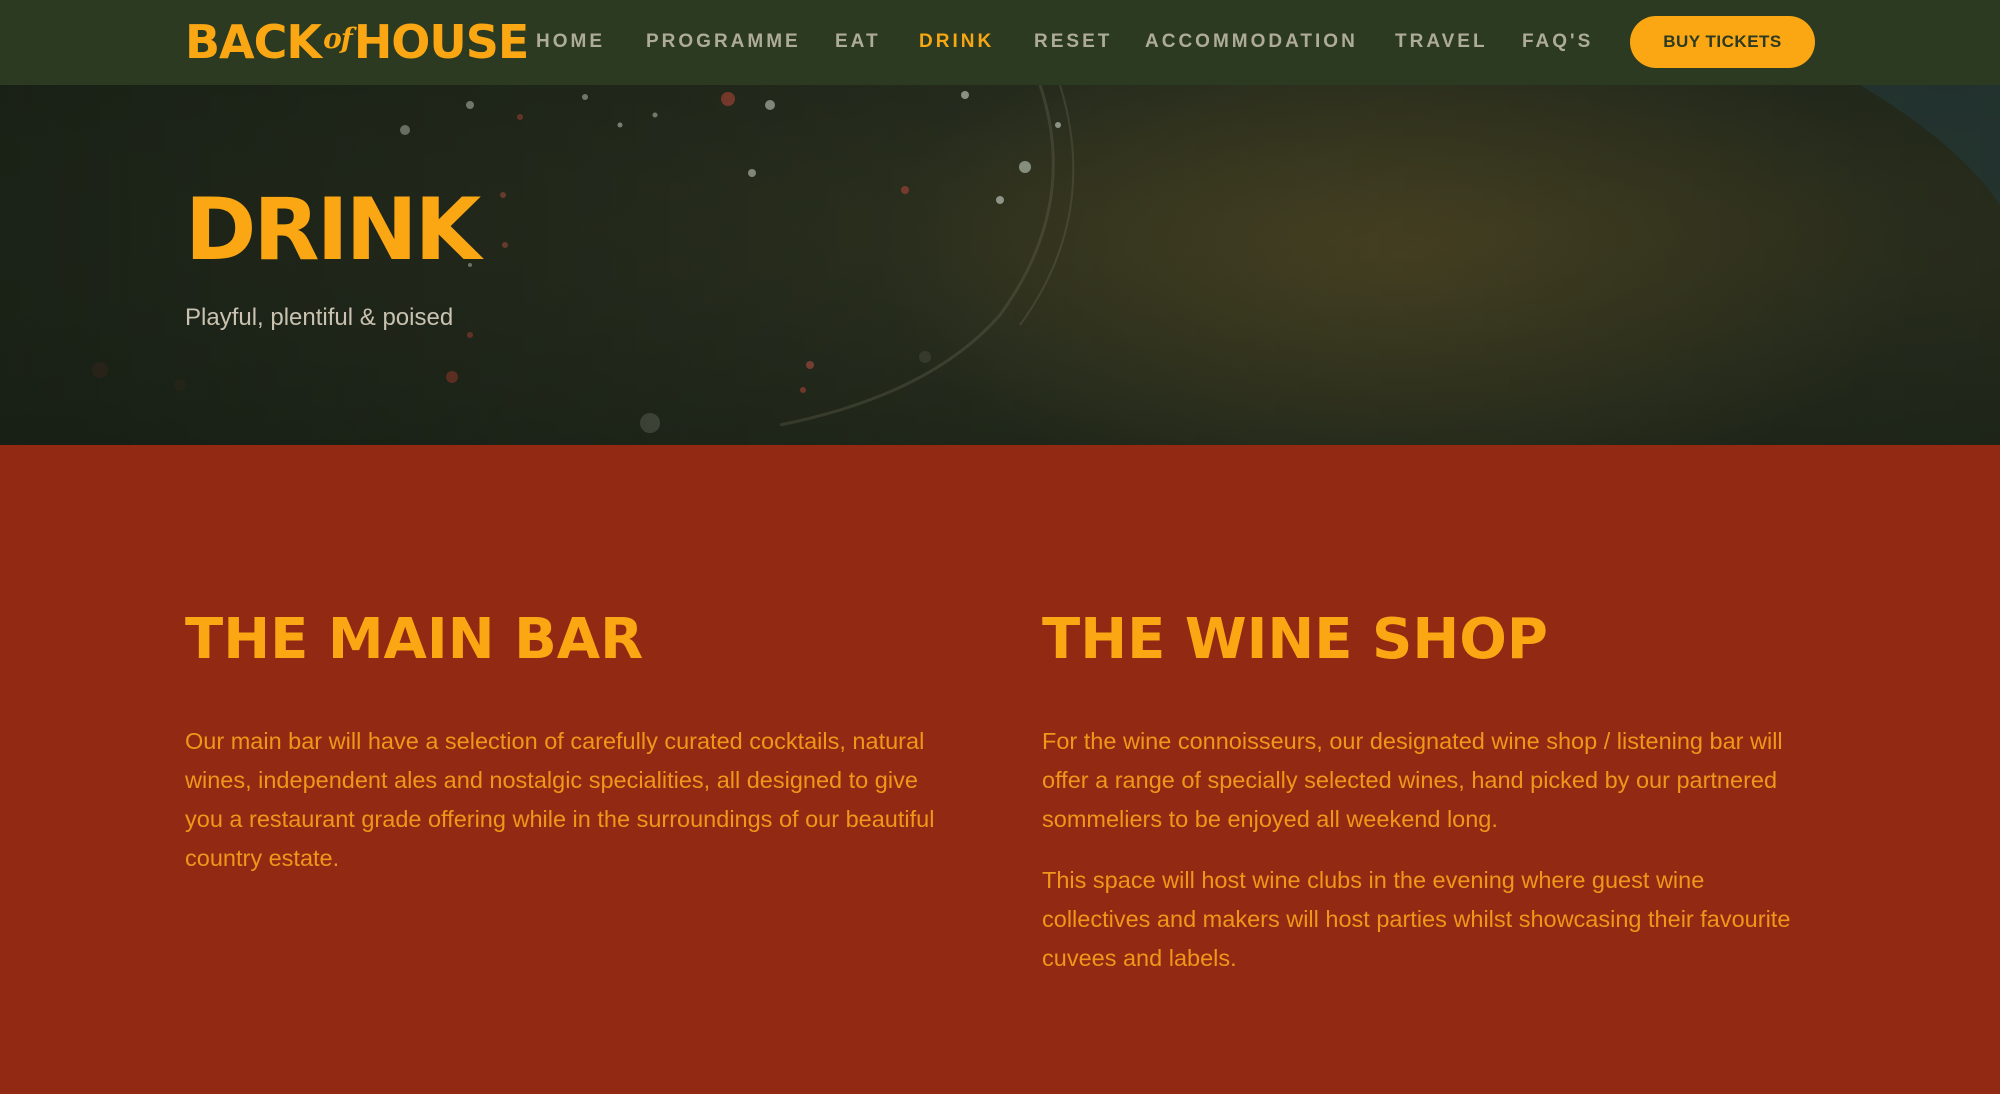  I want to click on nav-item-programme: PROGRAMME, so click(723, 42).